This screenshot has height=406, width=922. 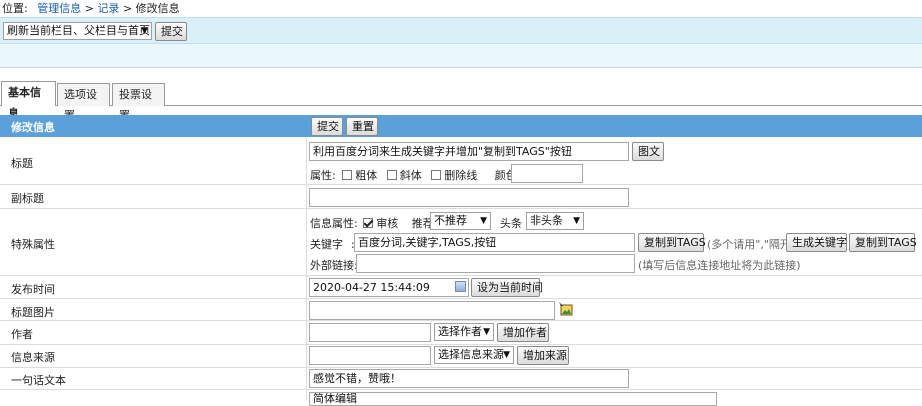 What do you see at coordinates (157, 8) in the screenshot?
I see `breadcrumb-current: 修改信息` at bounding box center [157, 8].